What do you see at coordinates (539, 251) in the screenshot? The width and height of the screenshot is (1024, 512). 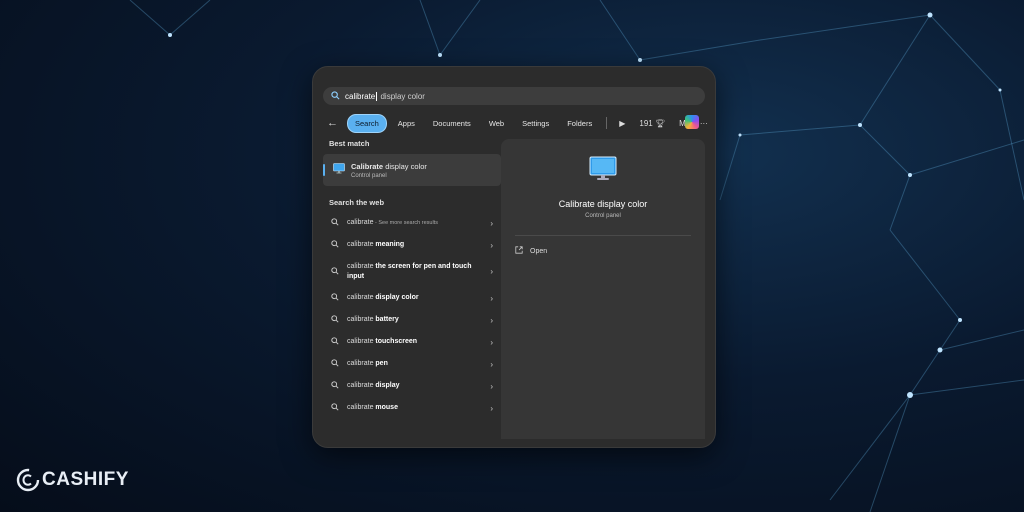 I see `open-label: Open` at bounding box center [539, 251].